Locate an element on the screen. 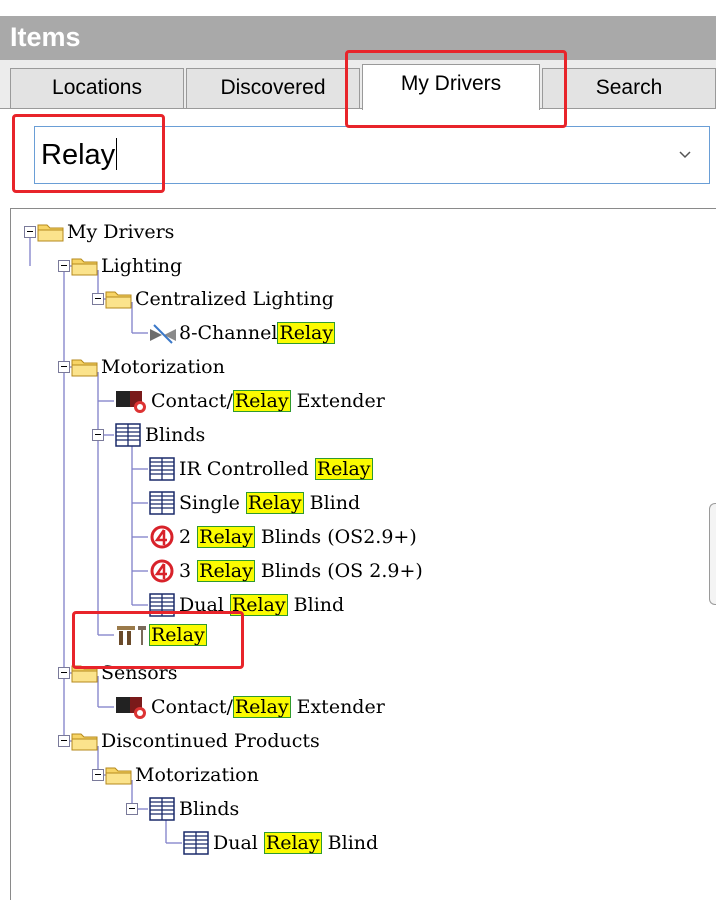 This screenshot has width=716, height=900. tree-node-motorization: Motorization is located at coordinates (147, 367).